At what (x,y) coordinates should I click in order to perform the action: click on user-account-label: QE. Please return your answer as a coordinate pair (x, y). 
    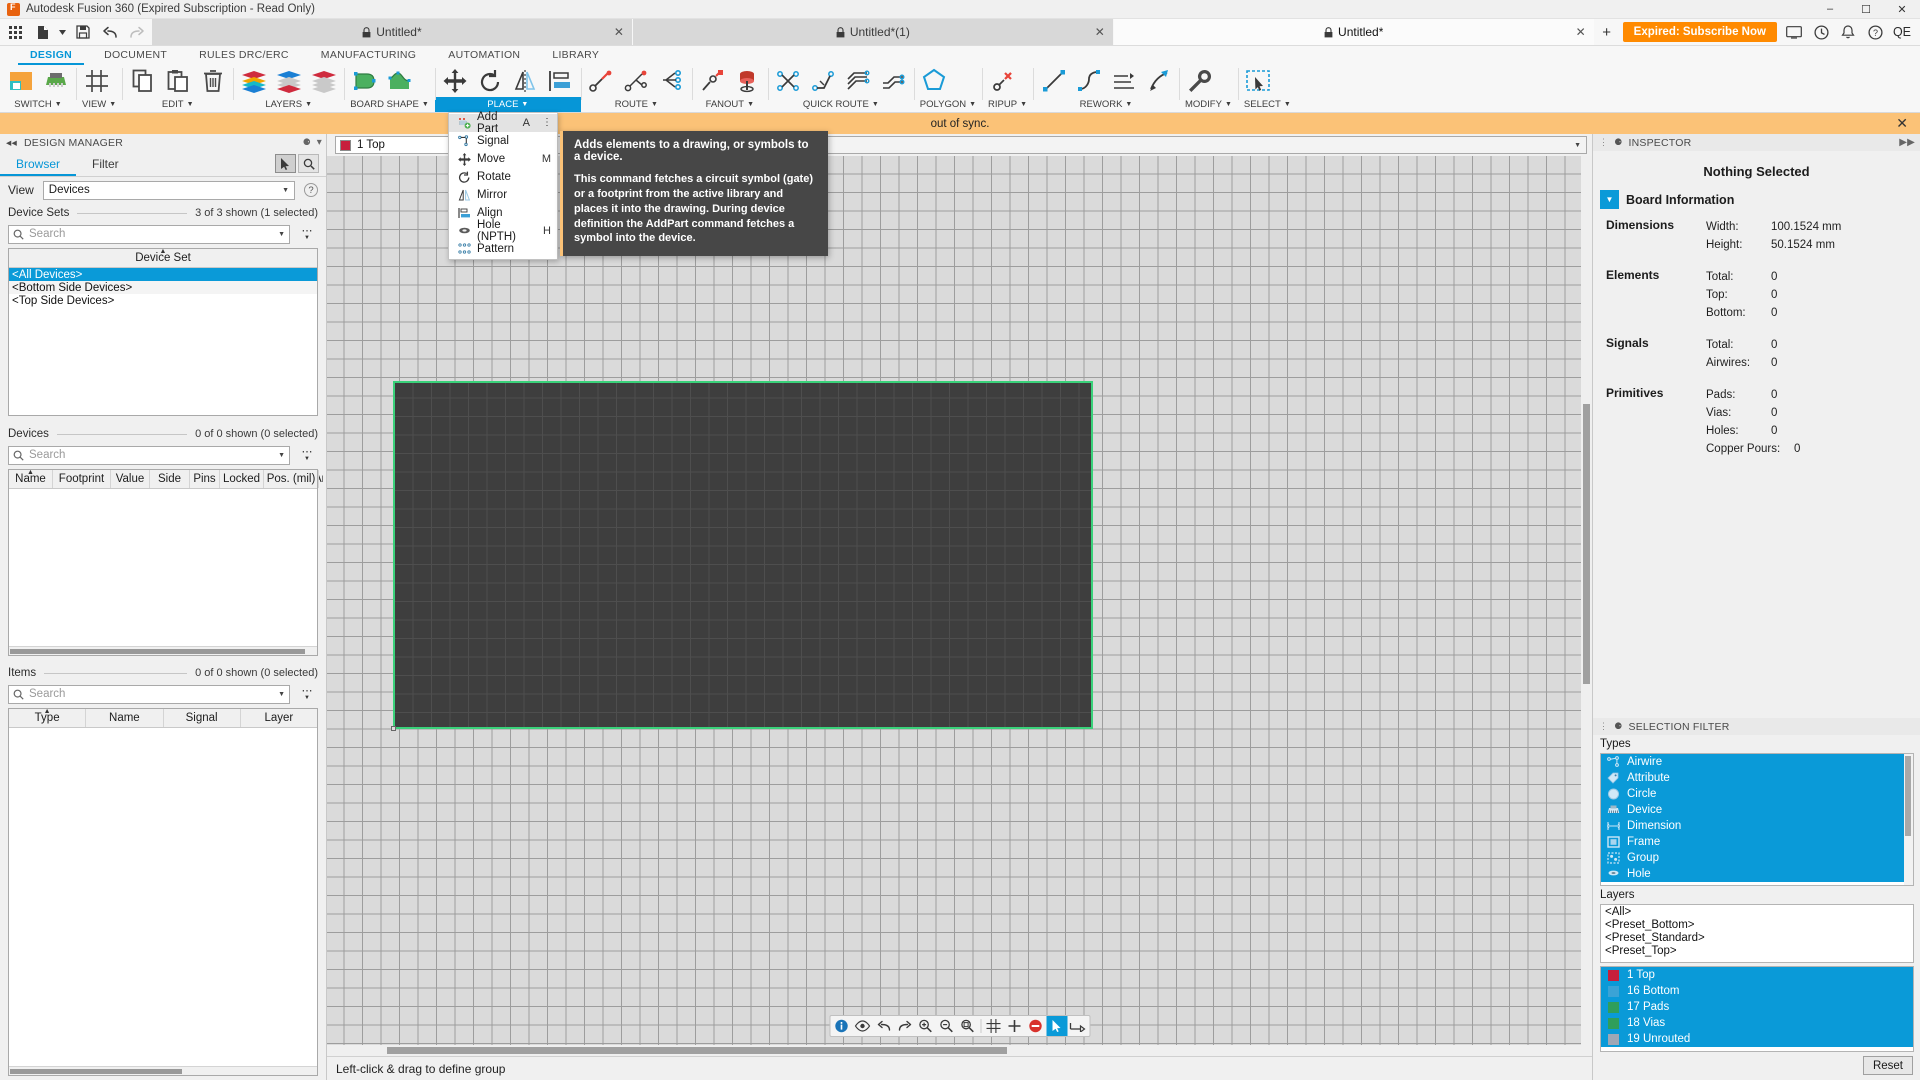
    Looking at the image, I should click on (1904, 32).